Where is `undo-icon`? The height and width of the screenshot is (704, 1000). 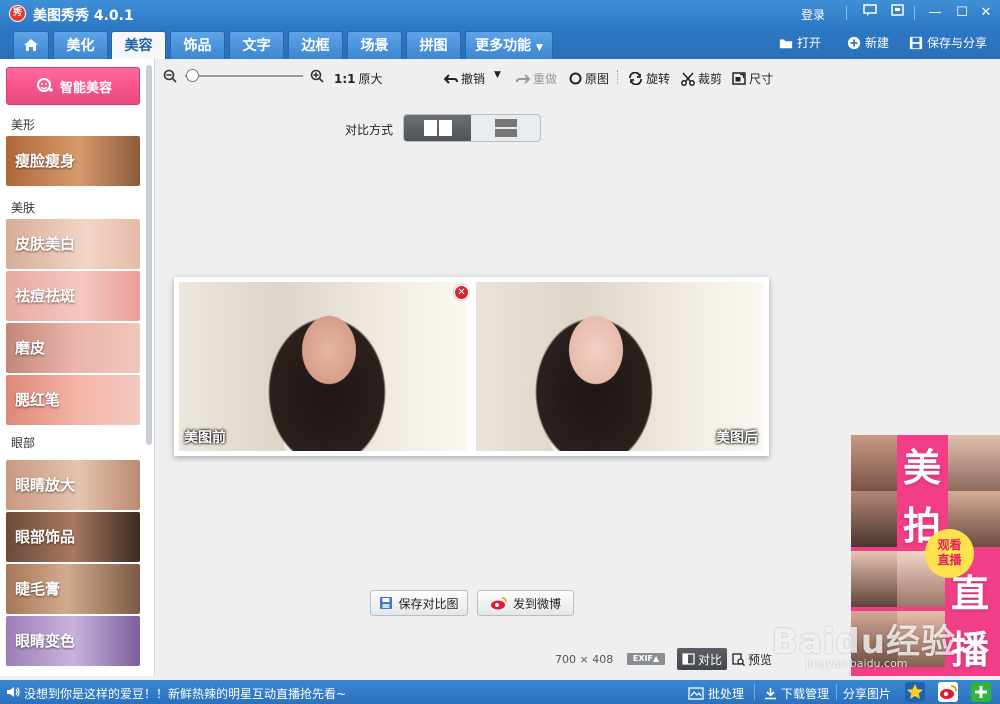 undo-icon is located at coordinates (451, 78).